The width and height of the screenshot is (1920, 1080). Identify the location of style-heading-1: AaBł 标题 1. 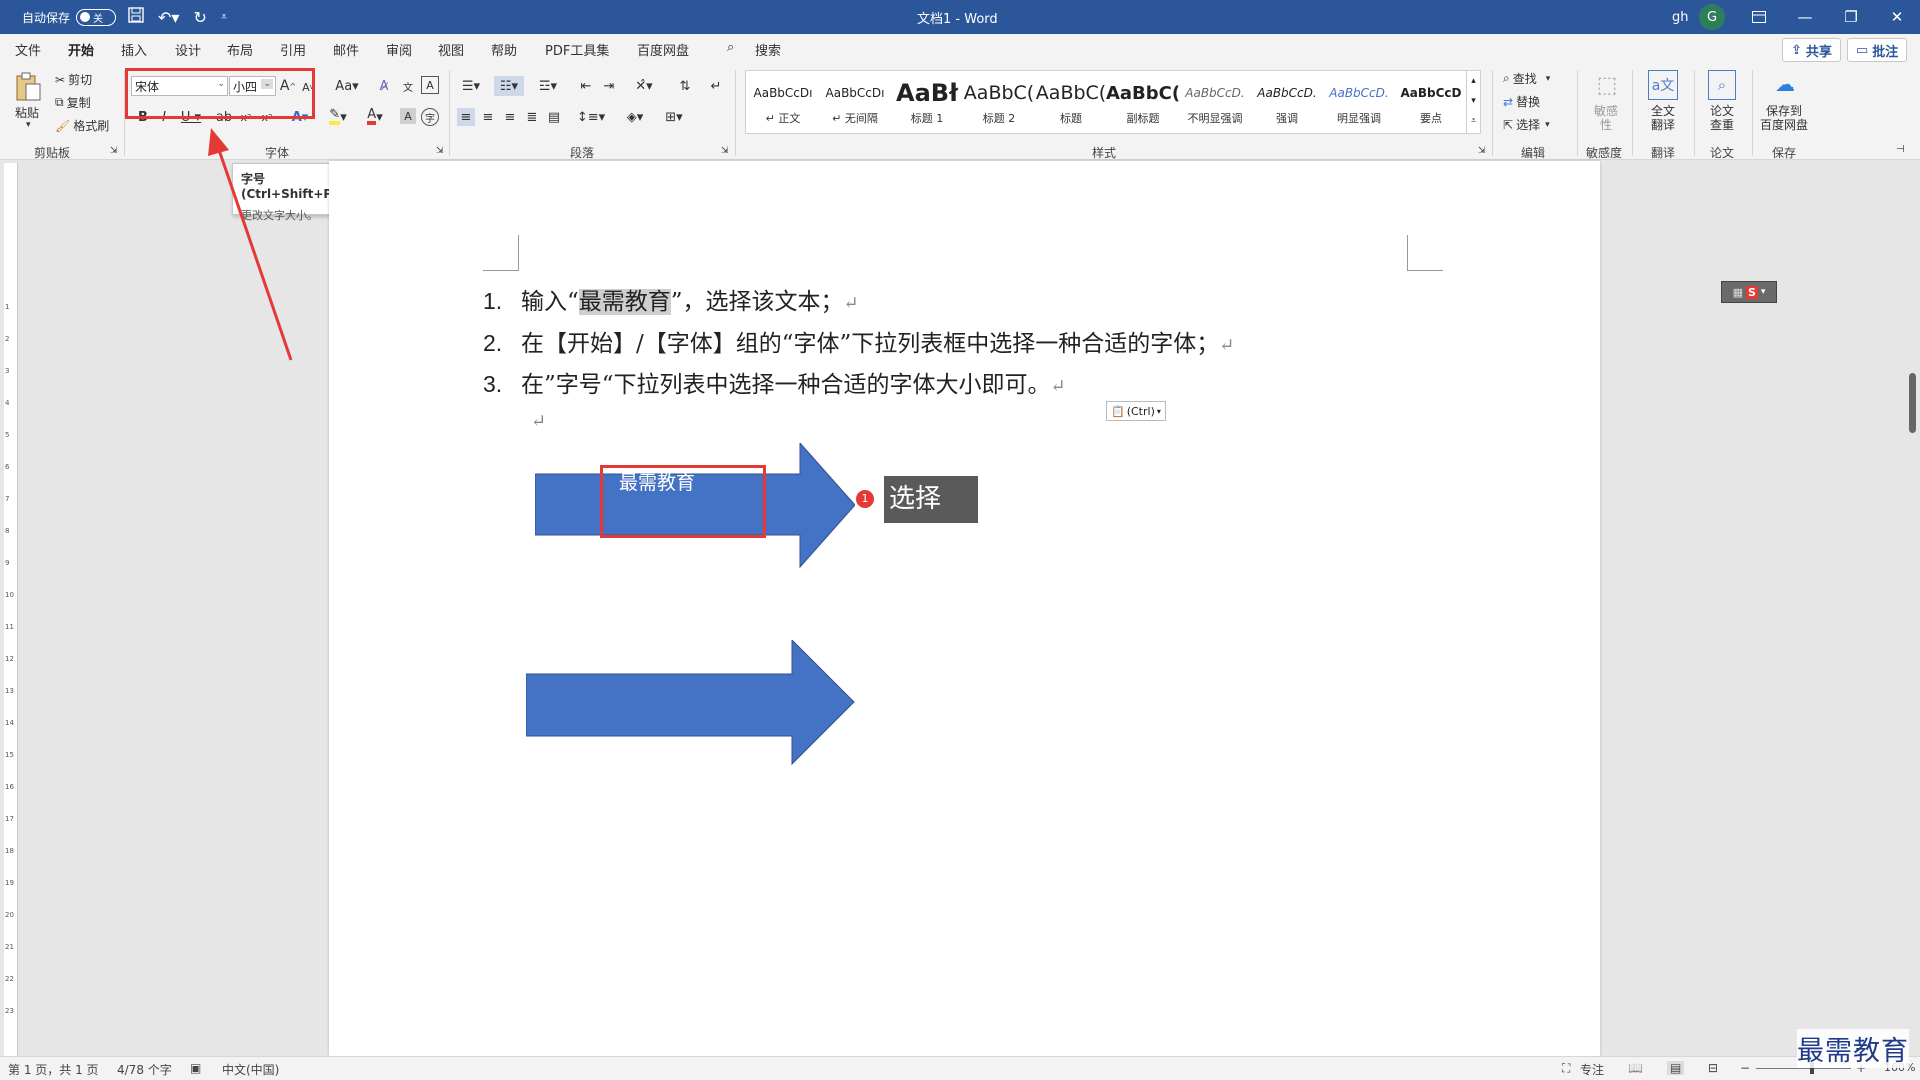
(927, 102).